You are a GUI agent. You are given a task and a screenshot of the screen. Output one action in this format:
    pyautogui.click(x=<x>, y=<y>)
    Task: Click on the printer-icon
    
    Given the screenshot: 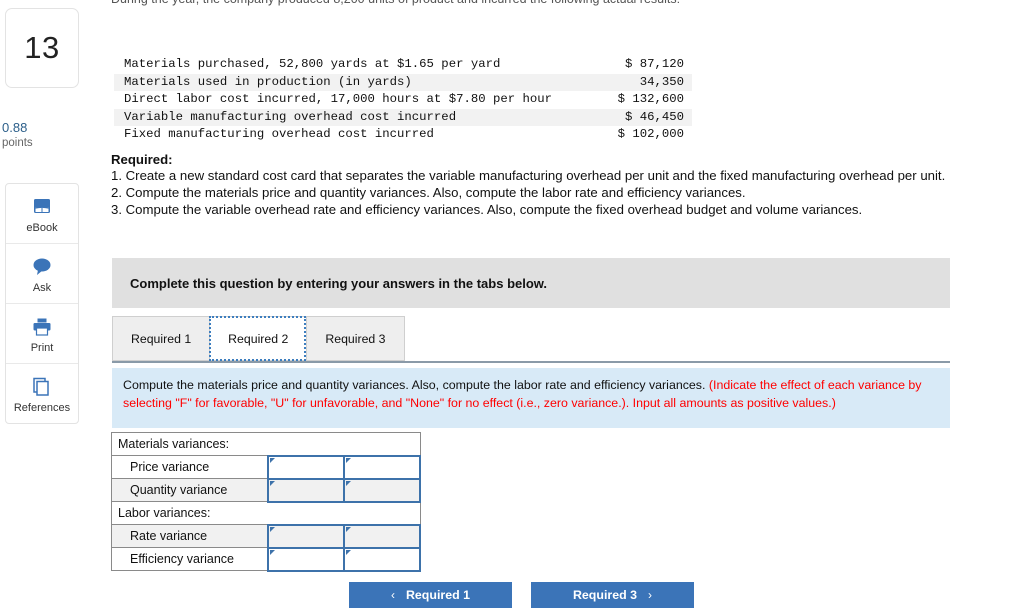 What is the action you would take?
    pyautogui.click(x=42, y=327)
    